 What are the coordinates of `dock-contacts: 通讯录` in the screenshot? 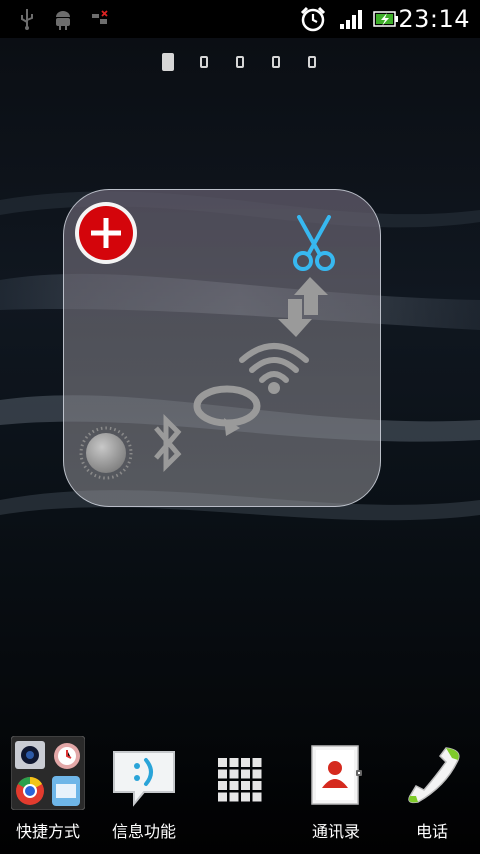 It's located at (336, 789).